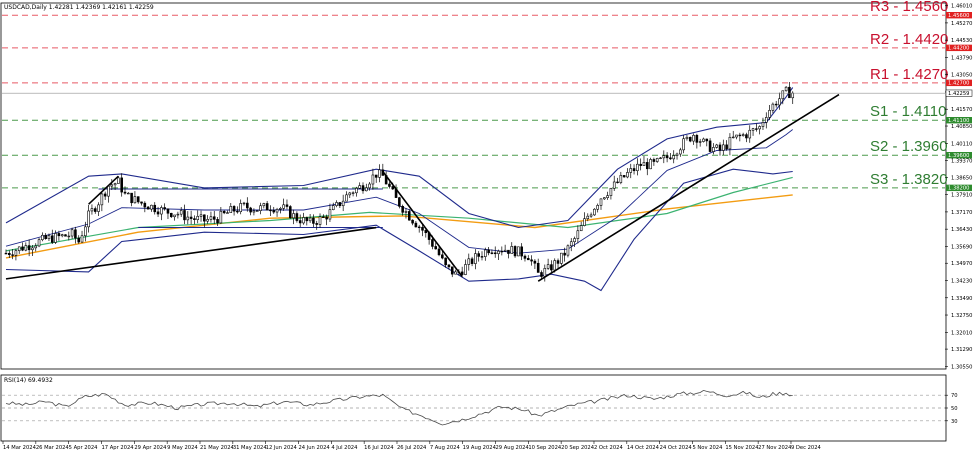 The width and height of the screenshot is (975, 452). What do you see at coordinates (954, 396) in the screenshot?
I see `rsi-tick-label: 70` at bounding box center [954, 396].